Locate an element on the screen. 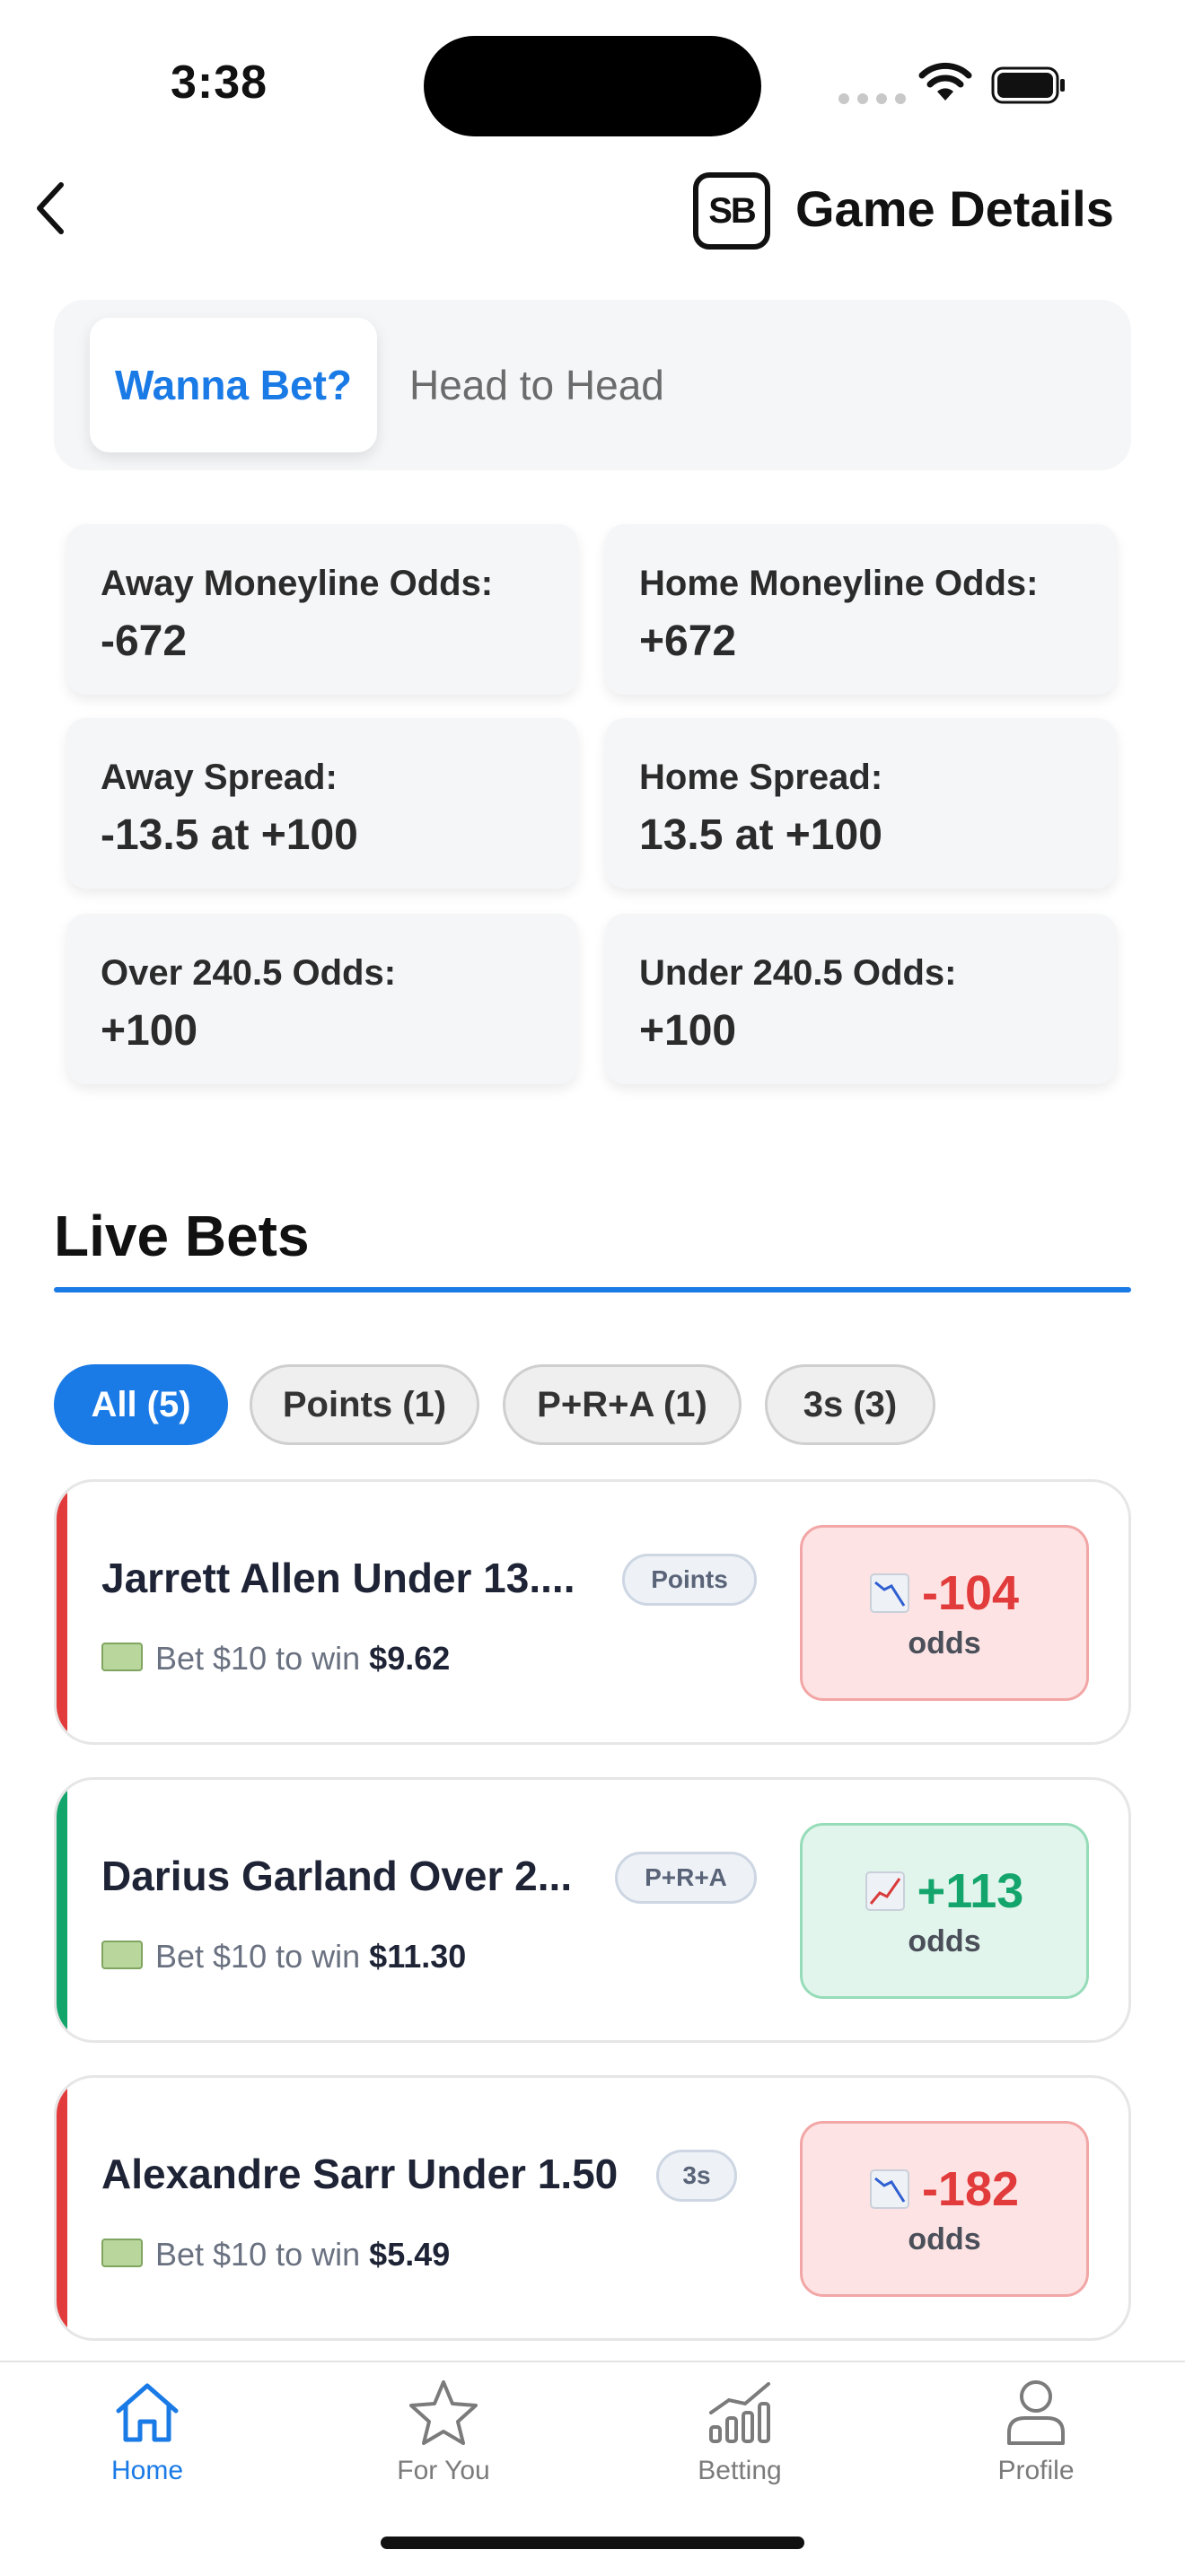  odds-card-label: Home Spread: is located at coordinates (761, 777).